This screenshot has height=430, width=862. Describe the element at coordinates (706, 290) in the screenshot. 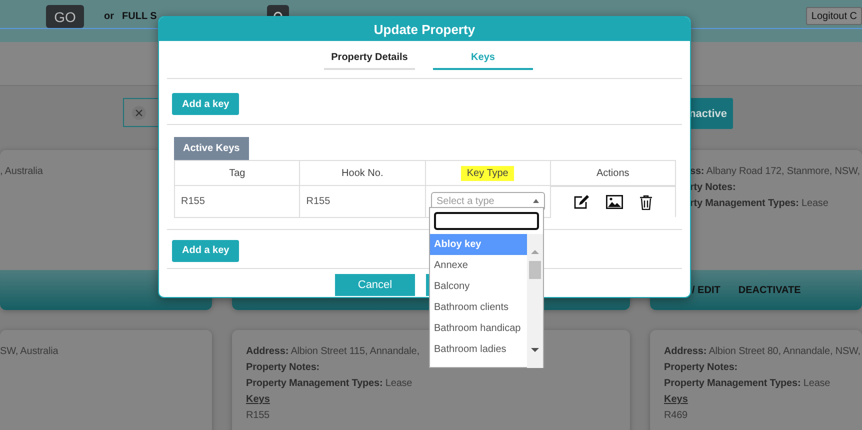

I see `card-action-link: / EDIT` at that location.